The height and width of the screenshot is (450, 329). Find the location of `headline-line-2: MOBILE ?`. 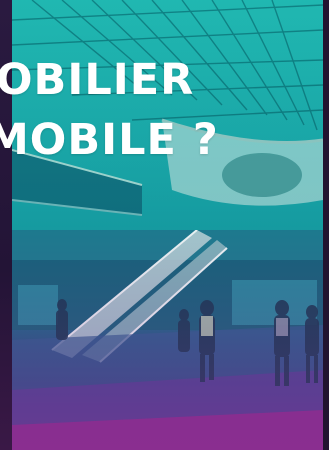

headline-line-2: MOBILE ? is located at coordinates (109, 140).